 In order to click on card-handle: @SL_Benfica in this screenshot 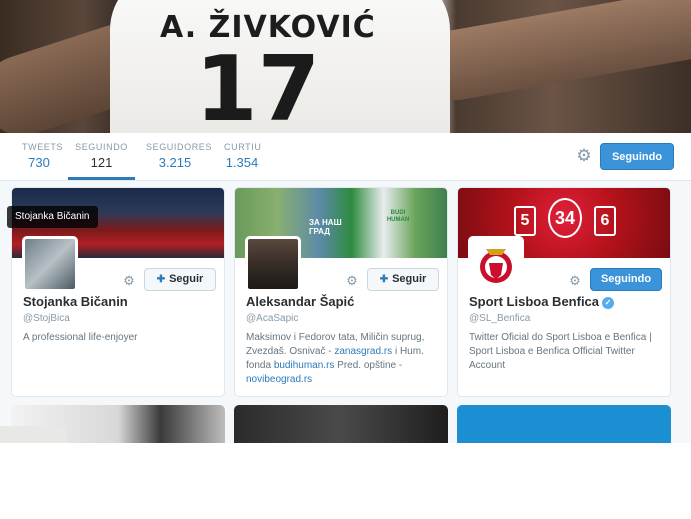, I will do `click(499, 318)`.